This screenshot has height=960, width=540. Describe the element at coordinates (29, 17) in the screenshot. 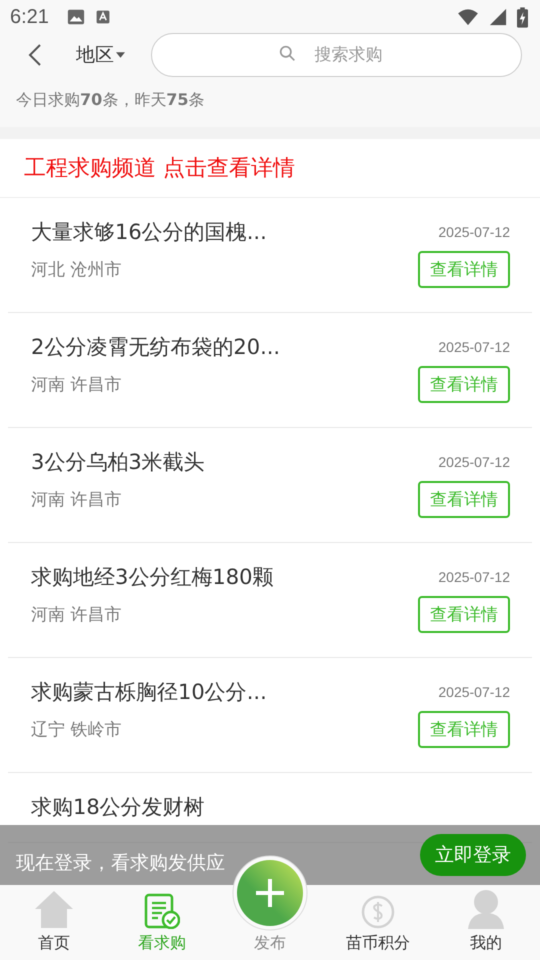

I see `status-time: 6:21` at that location.